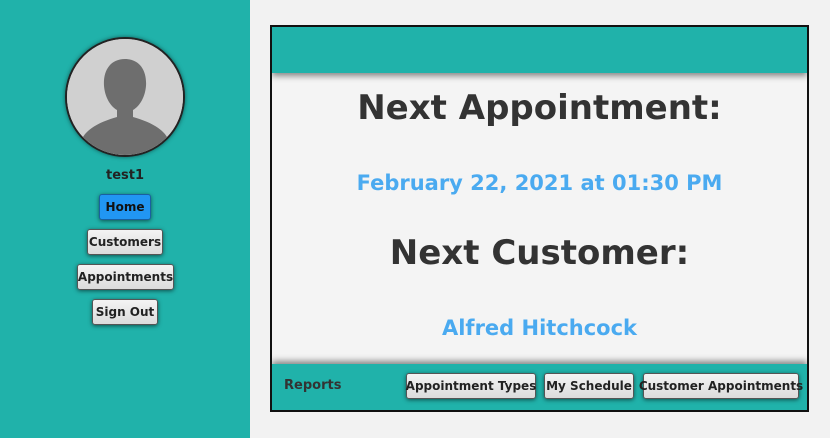 Image resolution: width=830 pixels, height=438 pixels. Describe the element at coordinates (589, 386) in the screenshot. I see `my-schedule-button: My Schedule` at that location.